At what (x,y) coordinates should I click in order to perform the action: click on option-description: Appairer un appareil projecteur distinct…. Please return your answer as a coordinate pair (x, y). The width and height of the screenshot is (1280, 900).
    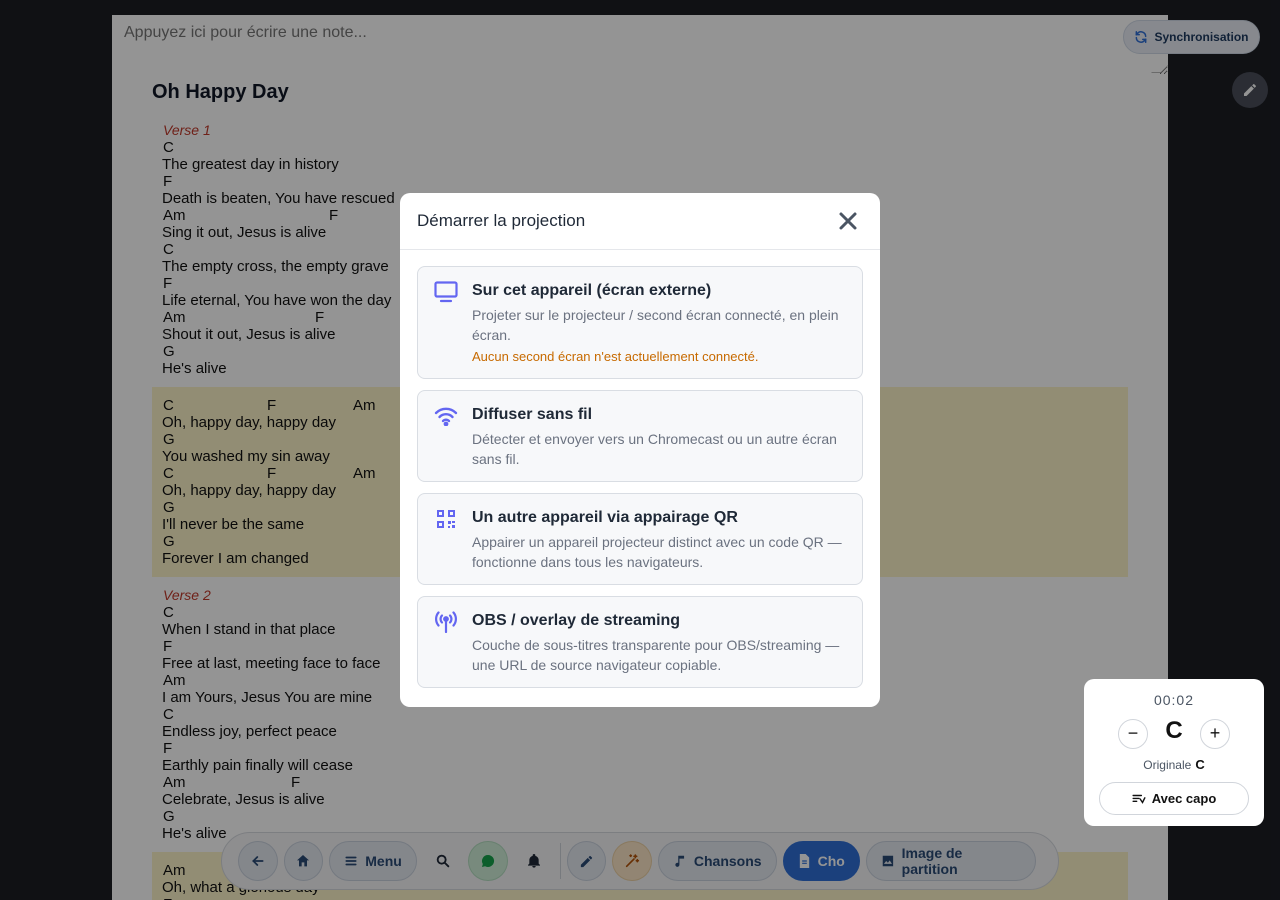
    Looking at the image, I should click on (657, 552).